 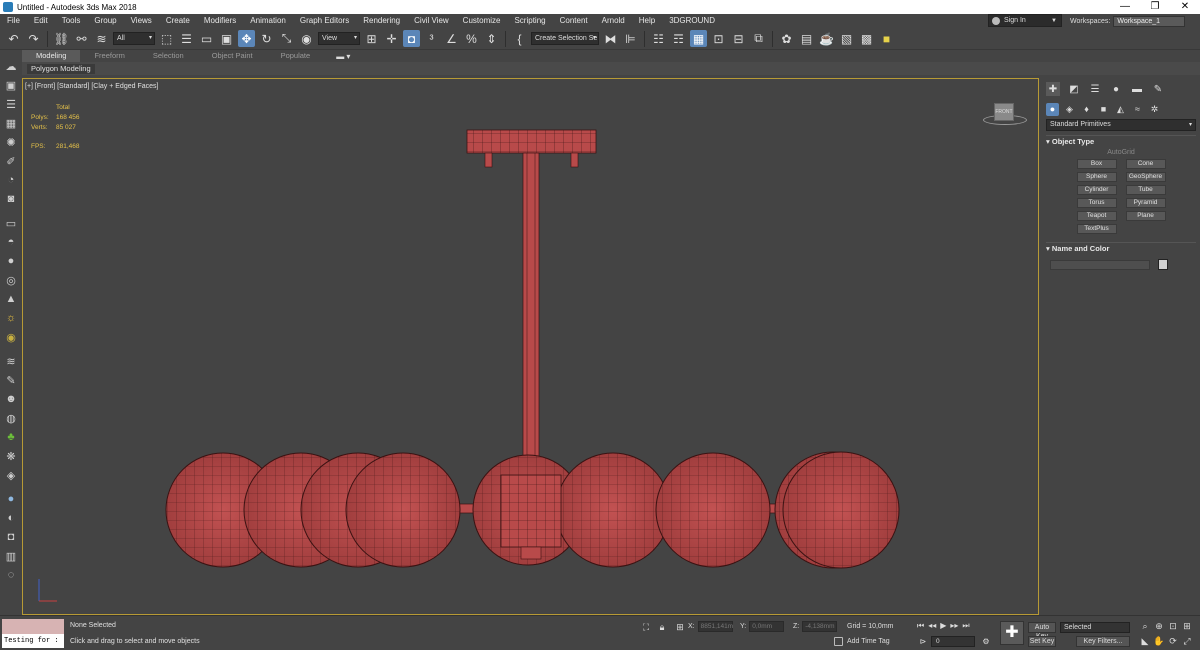 I want to click on edit-named-selection-icon: {, so click(x=519, y=38).